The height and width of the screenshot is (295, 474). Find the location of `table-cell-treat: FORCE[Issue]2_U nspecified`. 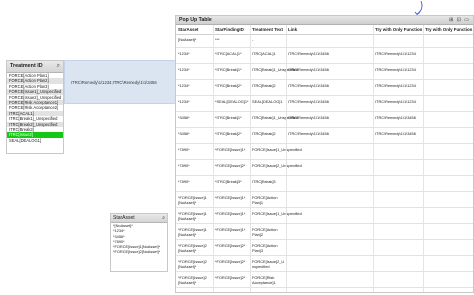

table-cell-treat: FORCE[Issue]2_U nspecified is located at coordinates (268, 264).